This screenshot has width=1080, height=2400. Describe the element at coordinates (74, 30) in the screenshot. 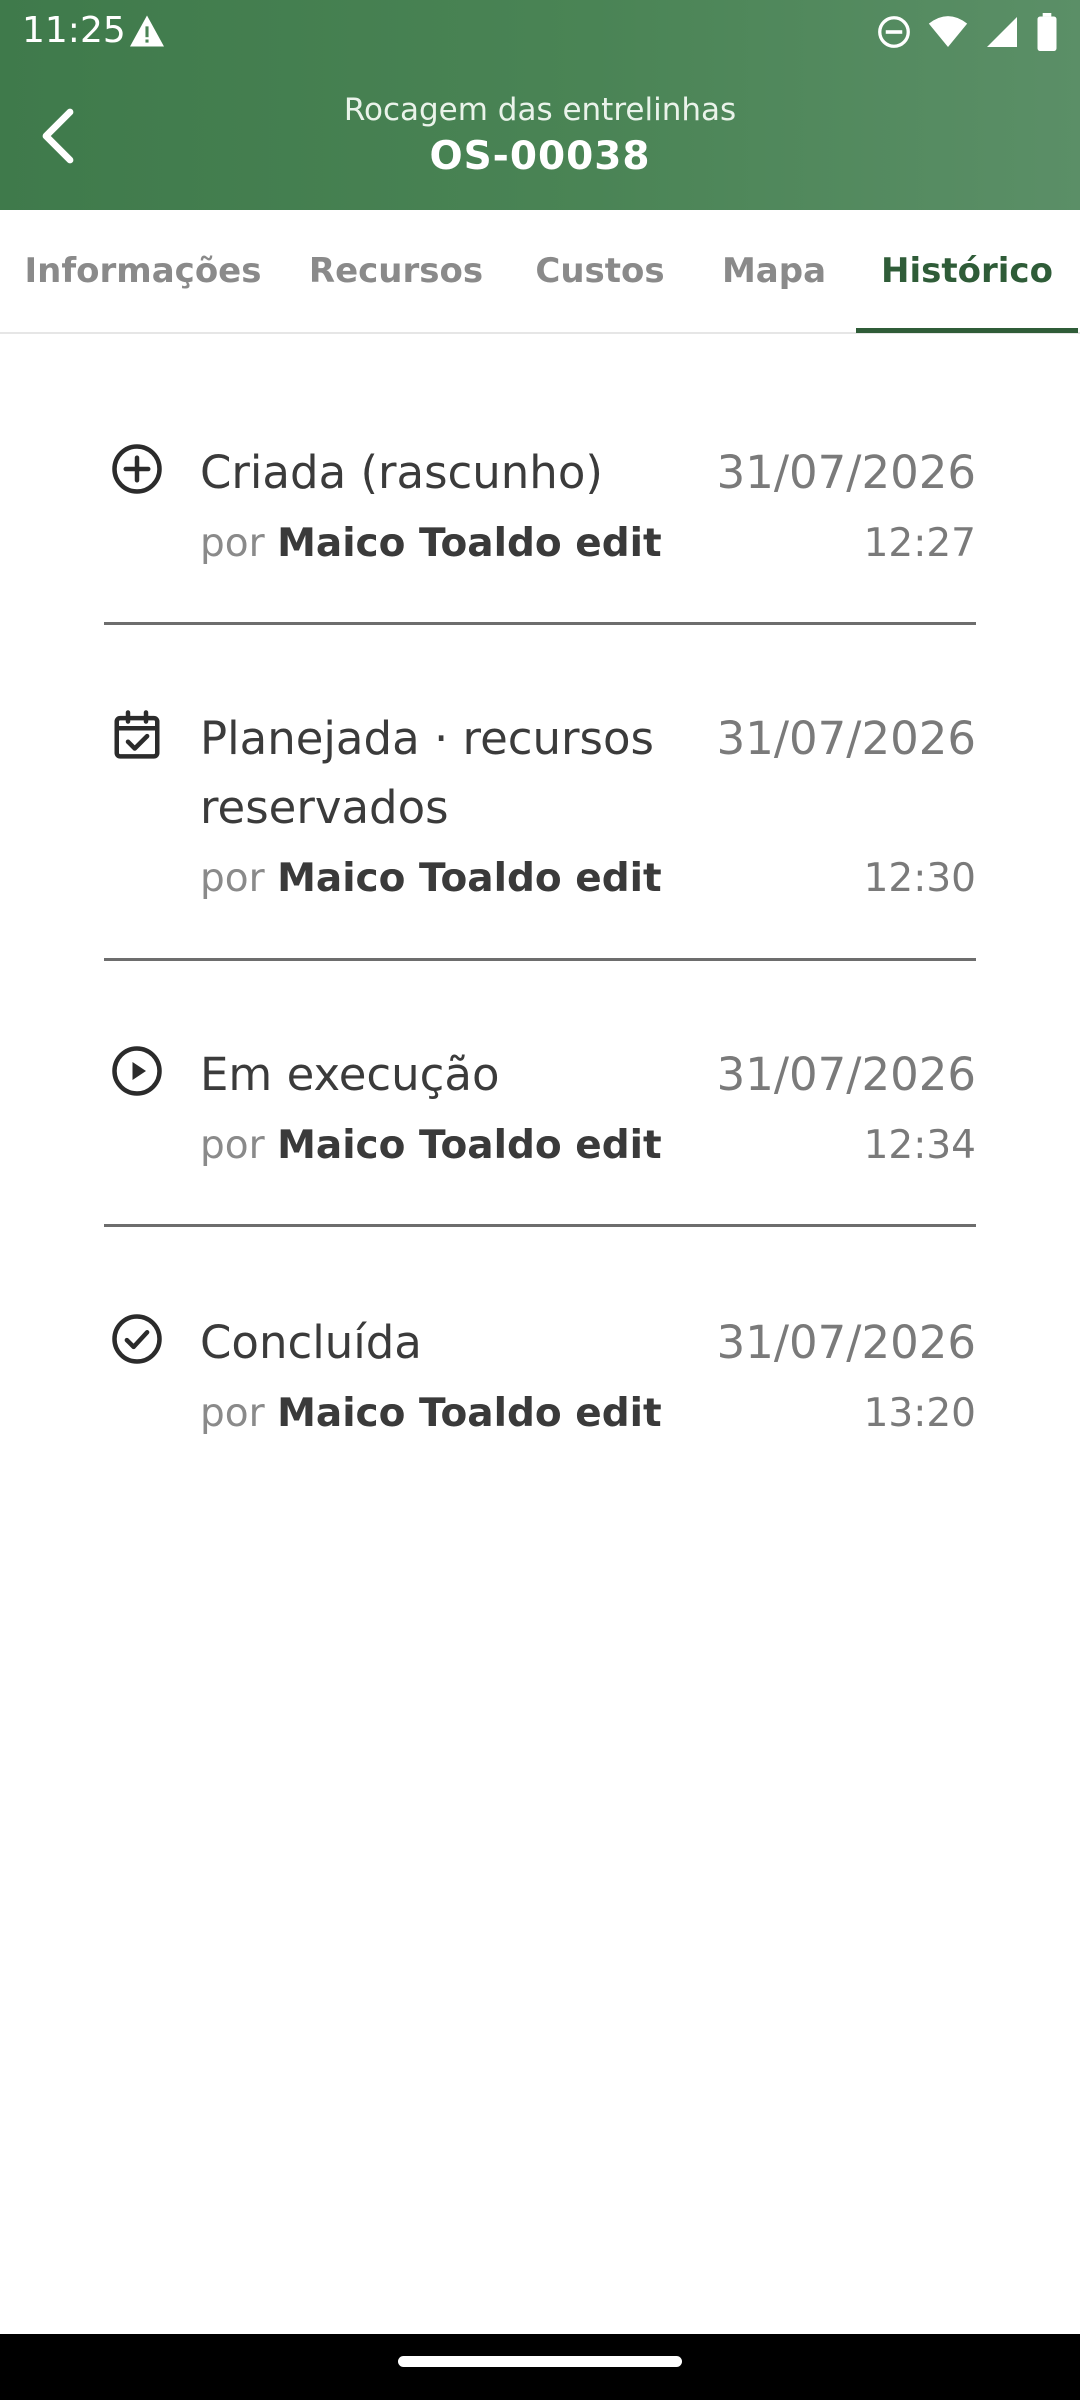

I see `status-time: 11:25` at that location.